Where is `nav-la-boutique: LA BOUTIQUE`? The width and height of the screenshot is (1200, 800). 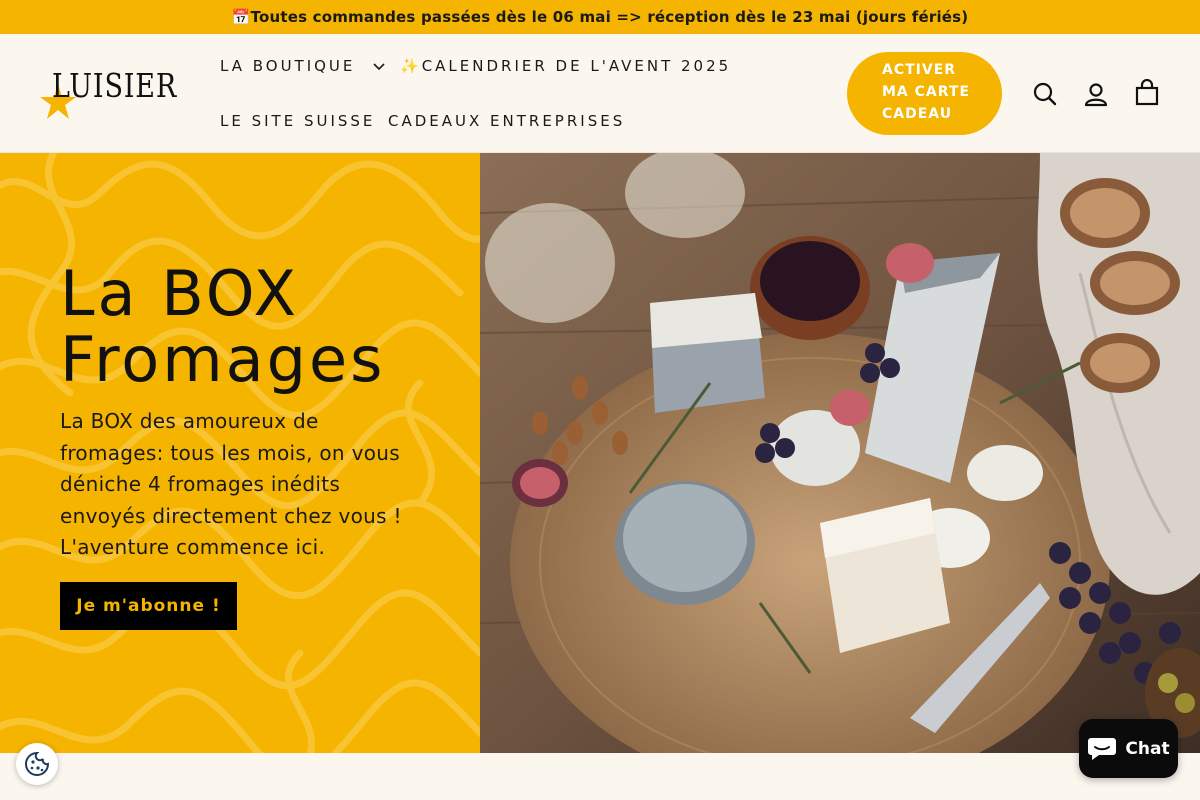
nav-la-boutique: LA BOUTIQUE is located at coordinates (302, 66).